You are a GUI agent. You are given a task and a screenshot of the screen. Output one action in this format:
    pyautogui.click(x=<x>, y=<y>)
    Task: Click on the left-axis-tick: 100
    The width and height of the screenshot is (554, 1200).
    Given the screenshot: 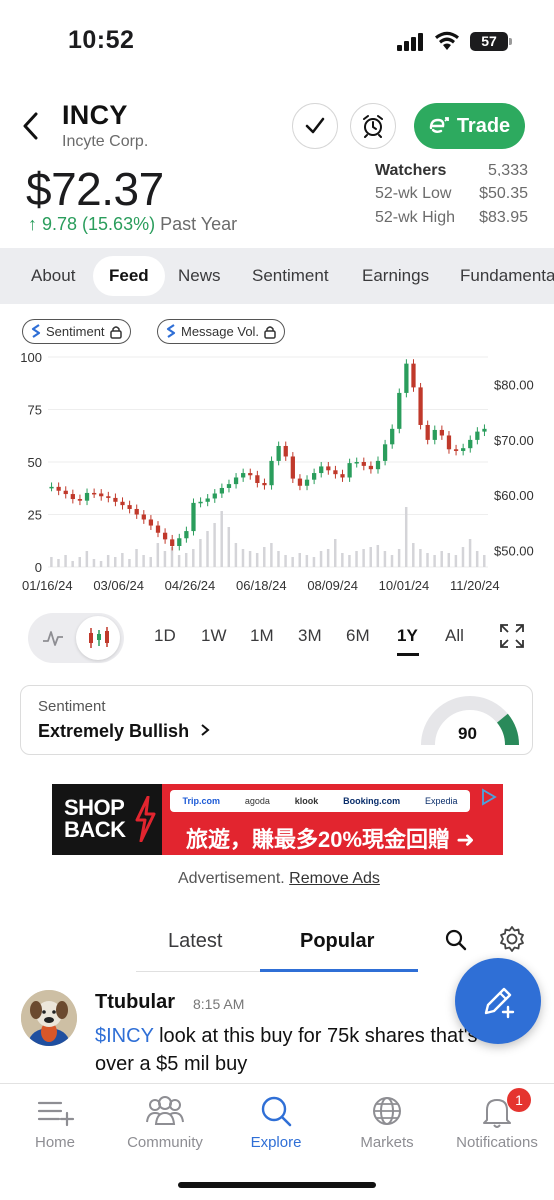 What is the action you would take?
    pyautogui.click(x=31, y=357)
    